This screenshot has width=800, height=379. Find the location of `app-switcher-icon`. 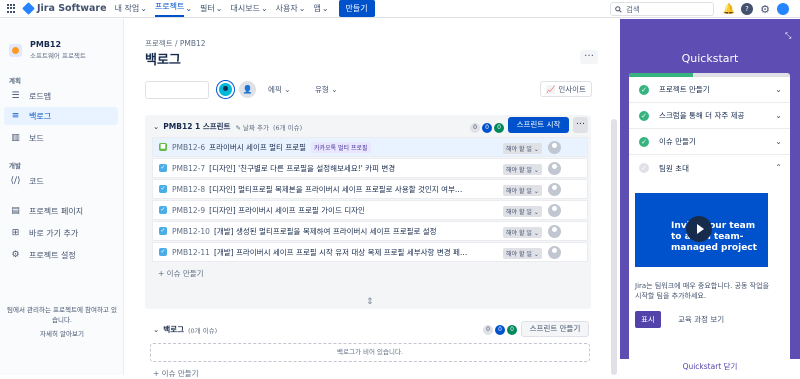

app-switcher-icon is located at coordinates (11, 8).